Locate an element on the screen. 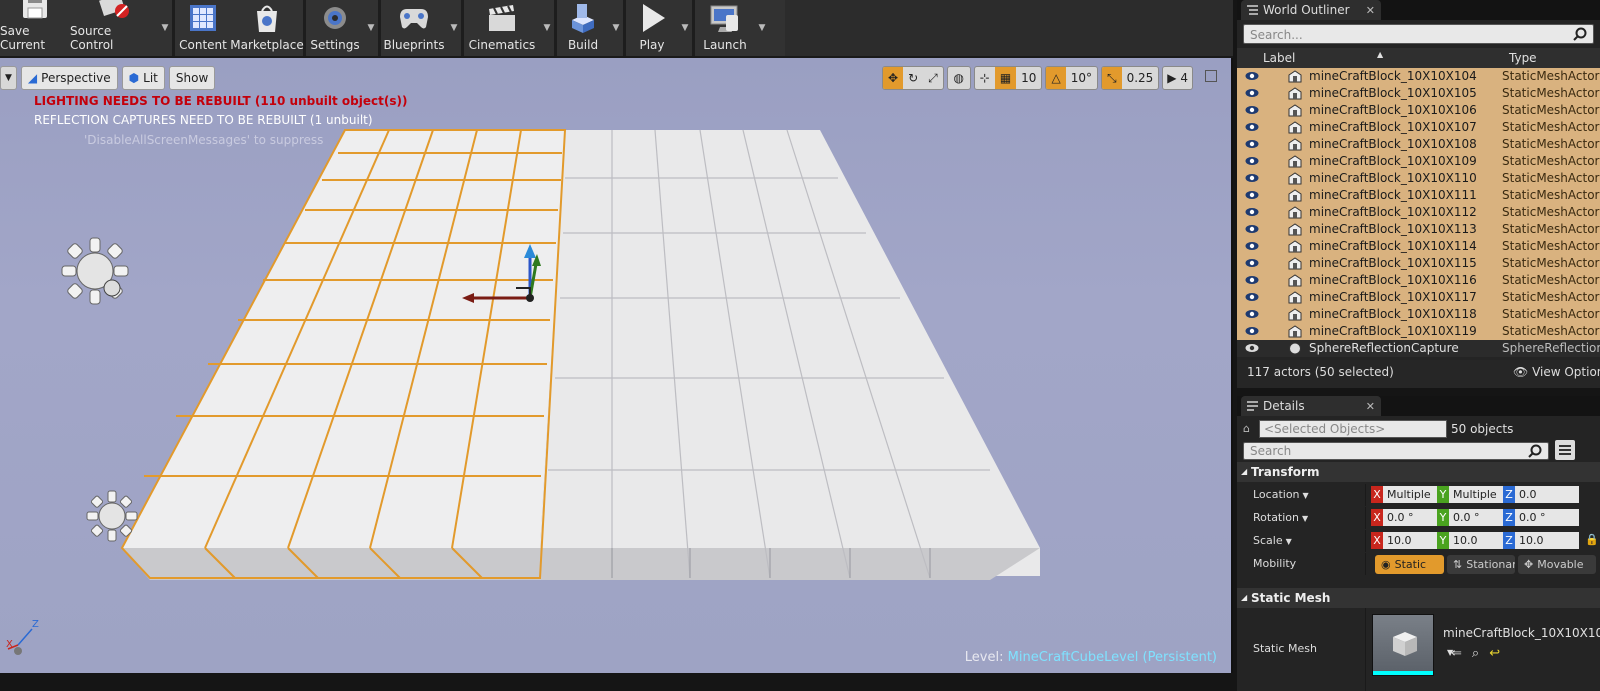 The height and width of the screenshot is (691, 1600). point-light-icon is located at coordinates (95, 271).